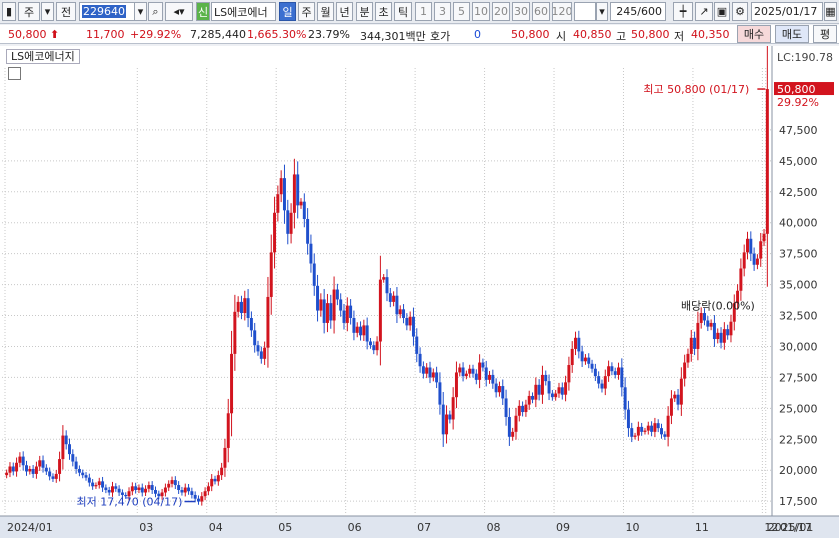 The image size is (839, 538). I want to click on tab-label: 일, so click(287, 12).